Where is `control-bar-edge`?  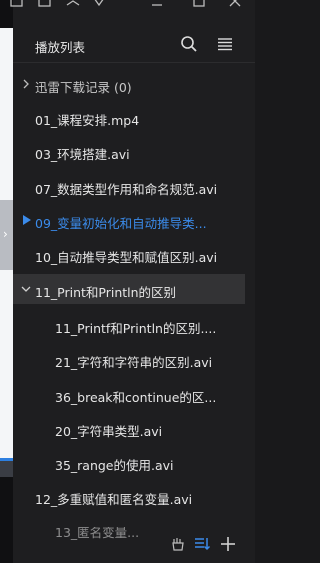
control-bar-edge is located at coordinates (6, 469).